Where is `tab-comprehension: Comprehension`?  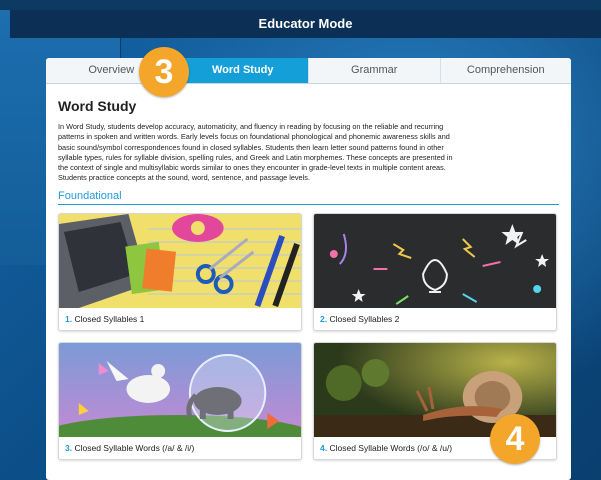 tab-comprehension: Comprehension is located at coordinates (506, 70).